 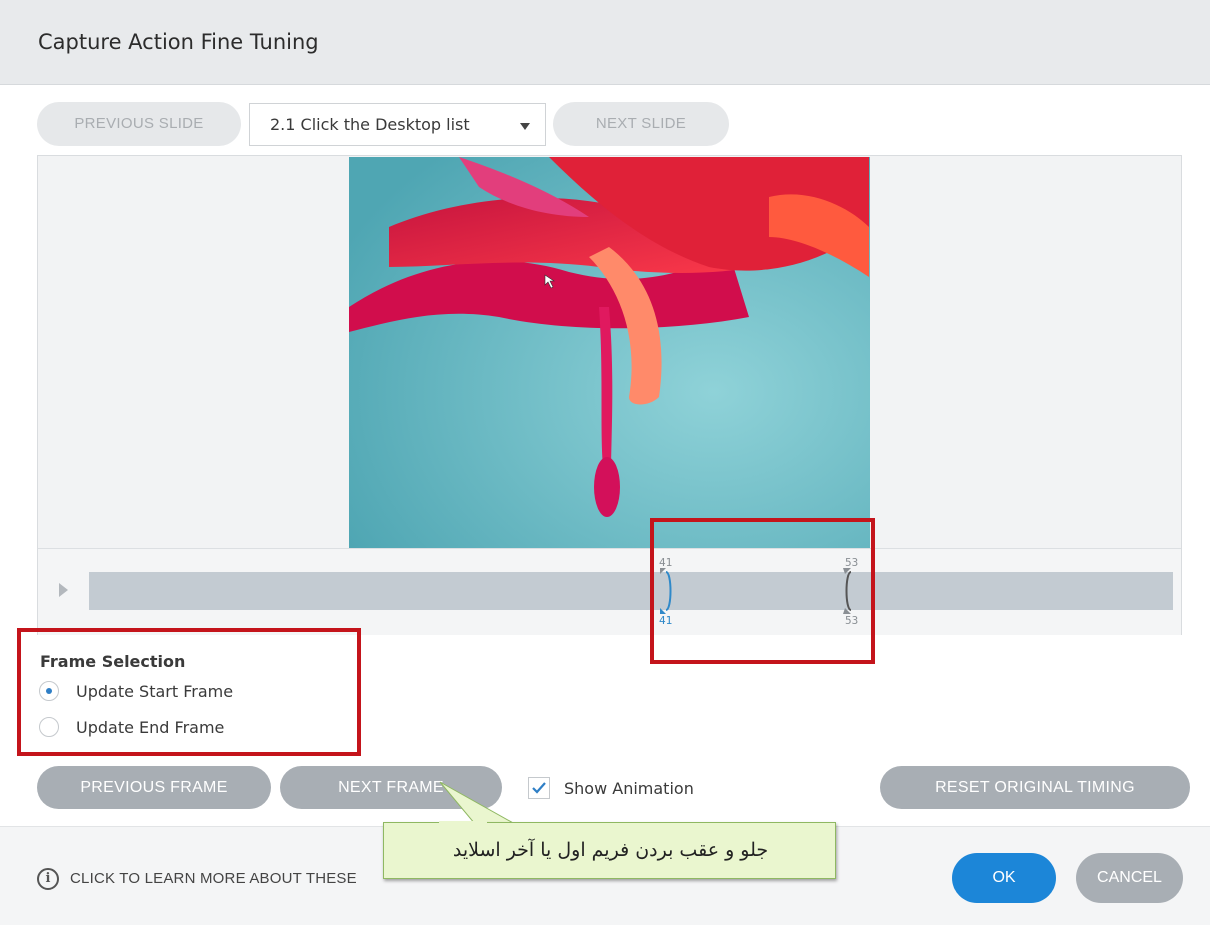 What do you see at coordinates (629, 788) in the screenshot?
I see `show-animation-label: Show Animation` at bounding box center [629, 788].